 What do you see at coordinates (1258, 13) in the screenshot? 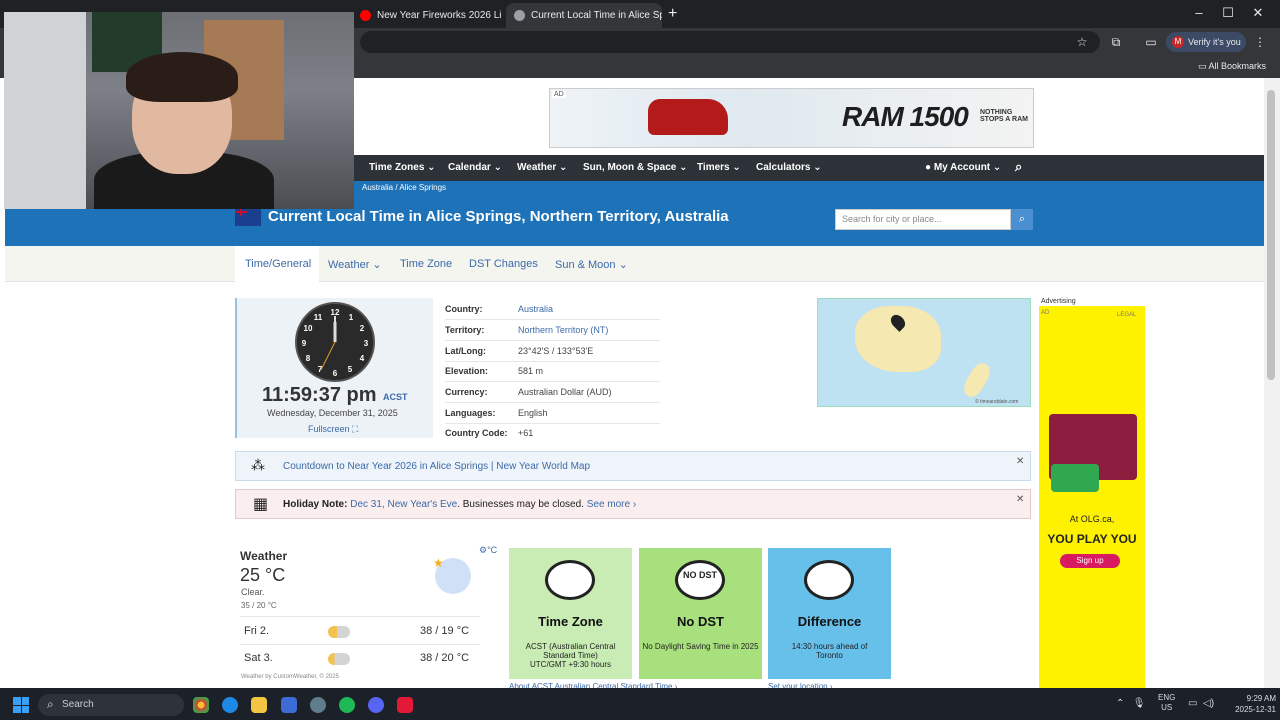
I see `close-window-icon: ✕` at bounding box center [1258, 13].